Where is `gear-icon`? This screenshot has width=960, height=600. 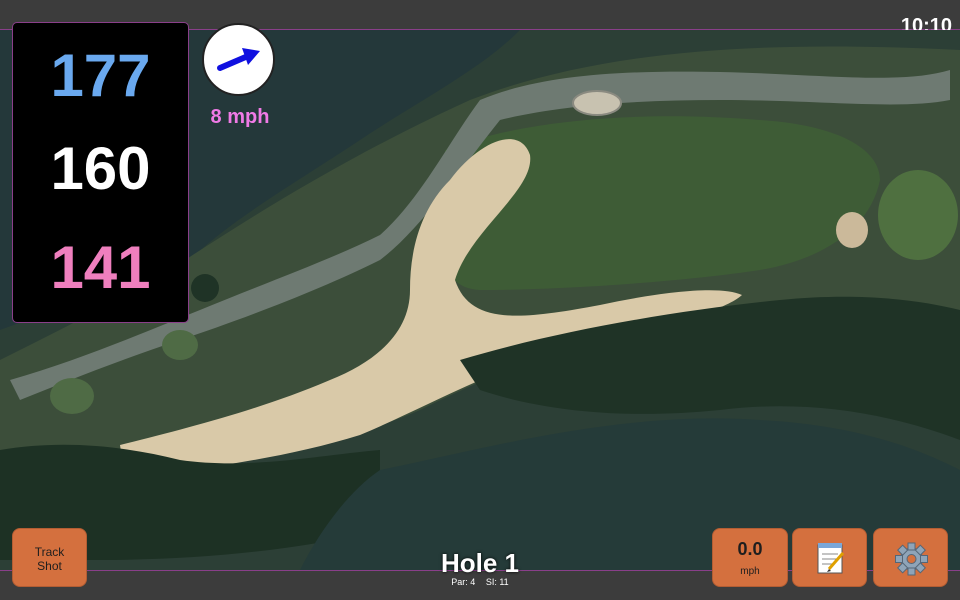 gear-icon is located at coordinates (911, 559).